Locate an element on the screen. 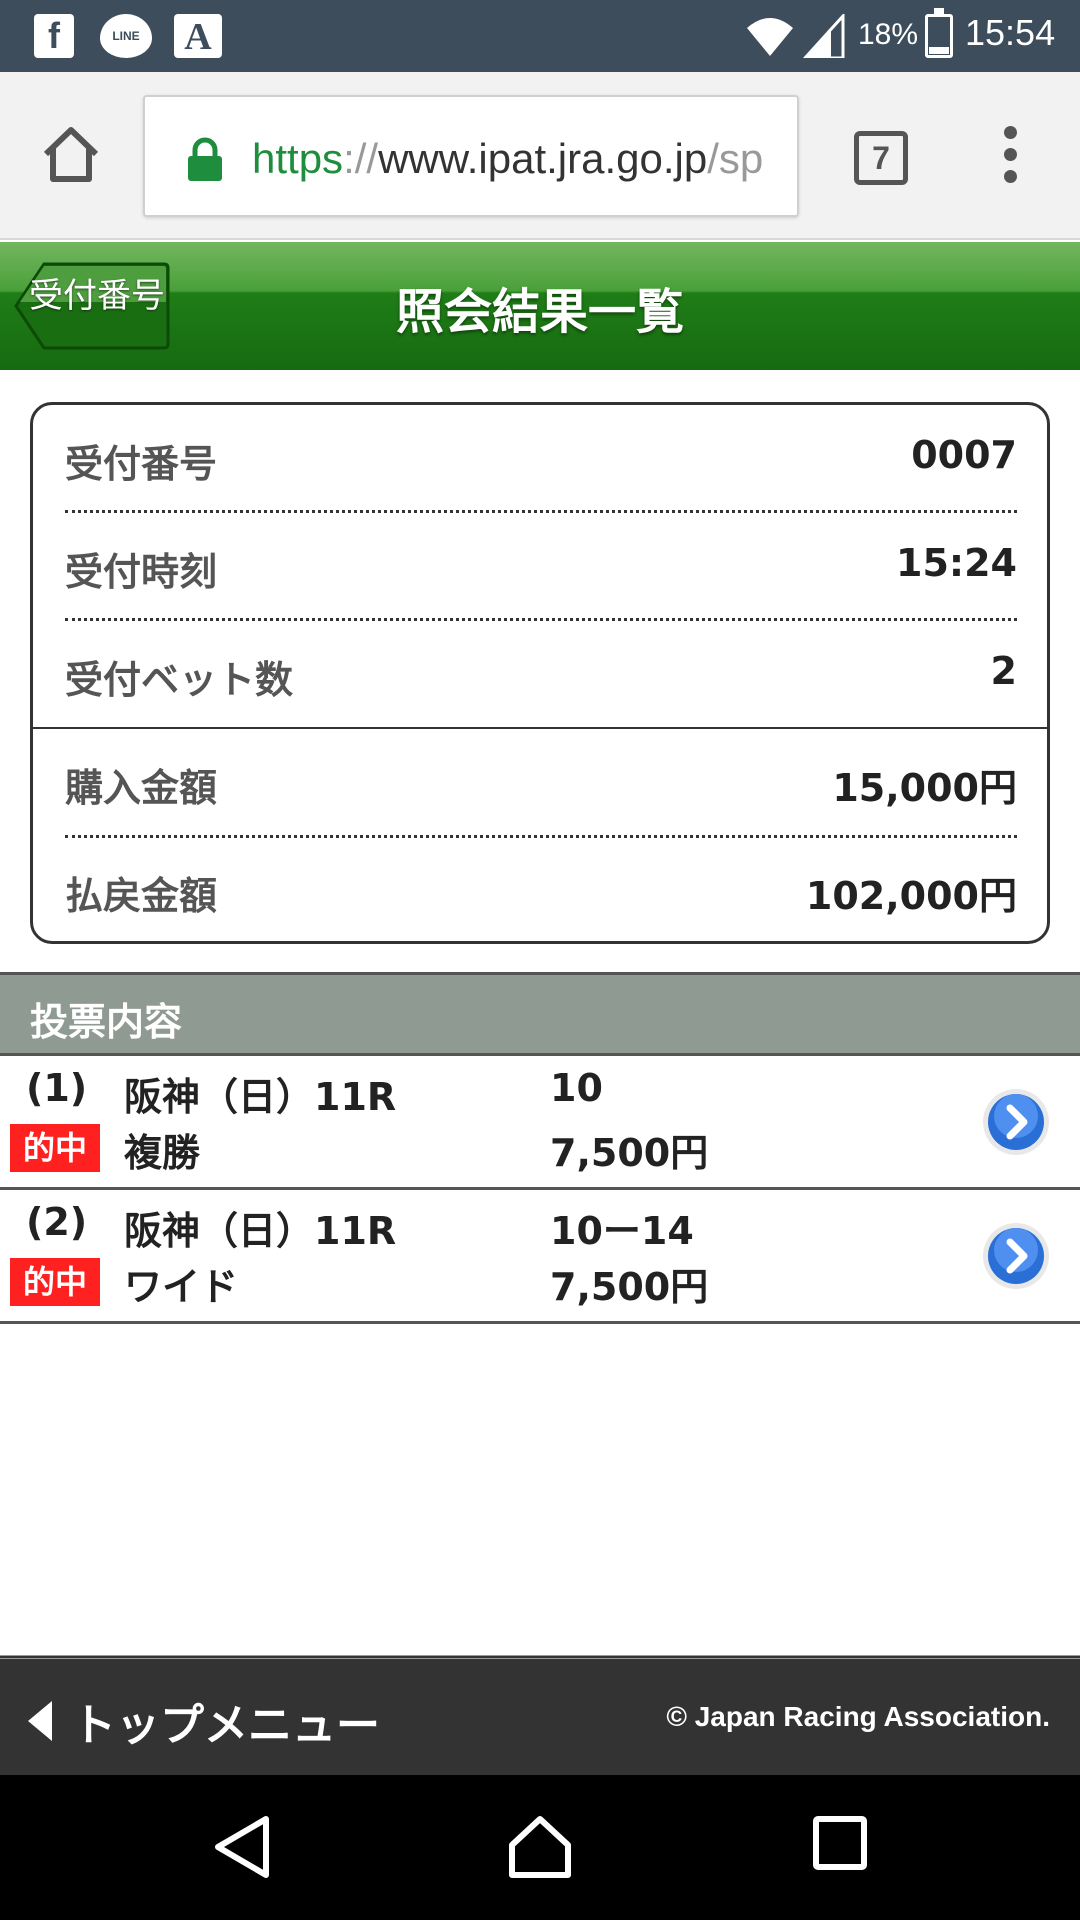 The image size is (1080, 1920). receipt-time-value: 15:24 is located at coordinates (956, 563).